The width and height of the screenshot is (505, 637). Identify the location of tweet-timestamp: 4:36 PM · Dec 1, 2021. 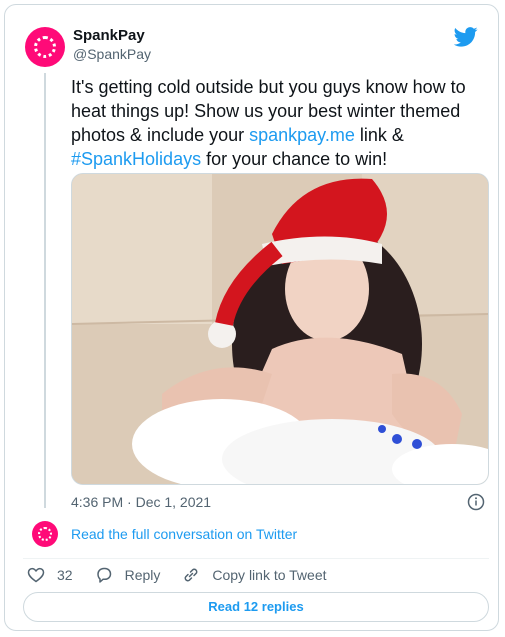
(141, 502).